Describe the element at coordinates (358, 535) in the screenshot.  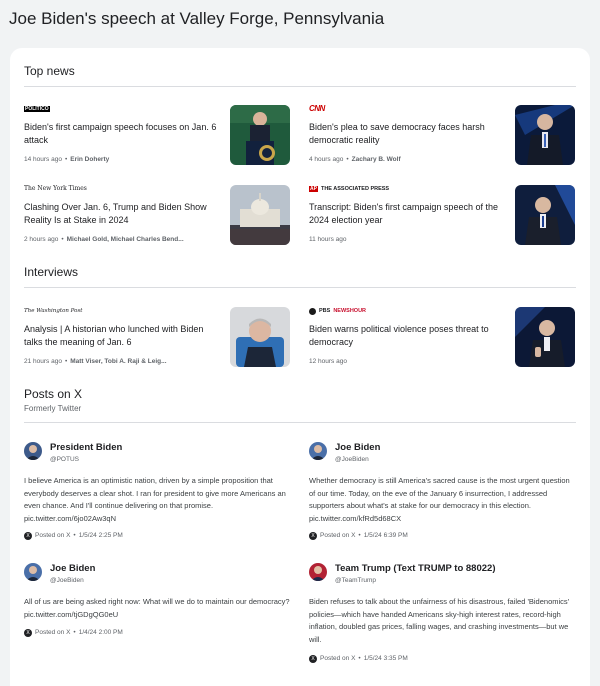
I see `post-footer: X Posted on X • 1/5/24 6:39 PM` at that location.